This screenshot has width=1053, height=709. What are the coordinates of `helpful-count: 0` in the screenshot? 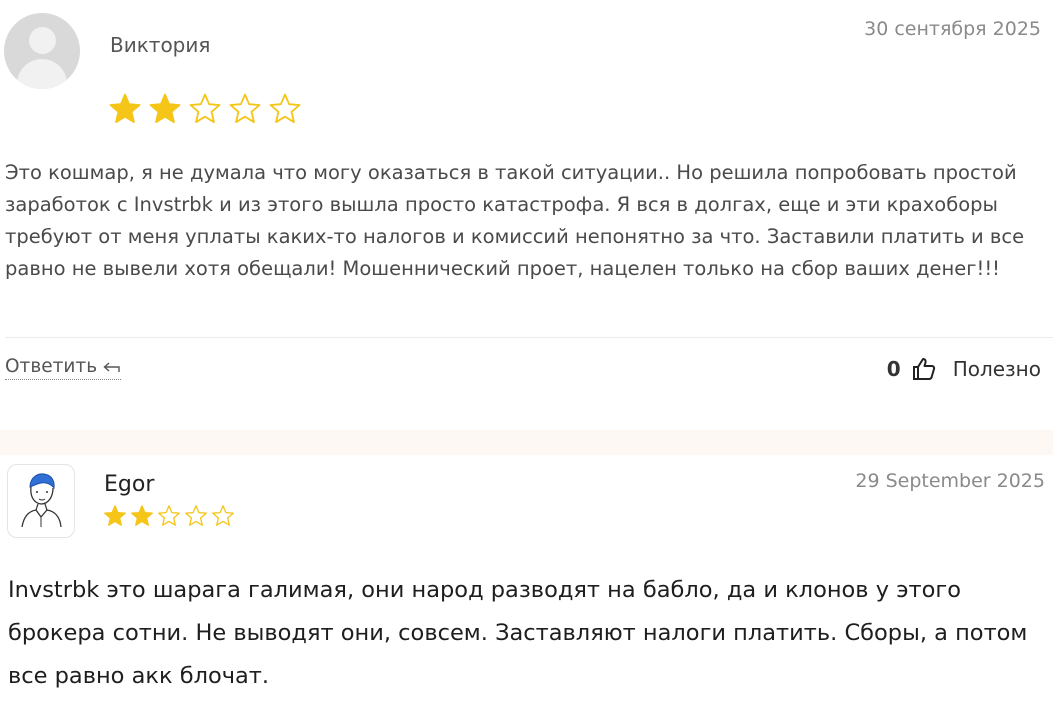 It's located at (893, 369).